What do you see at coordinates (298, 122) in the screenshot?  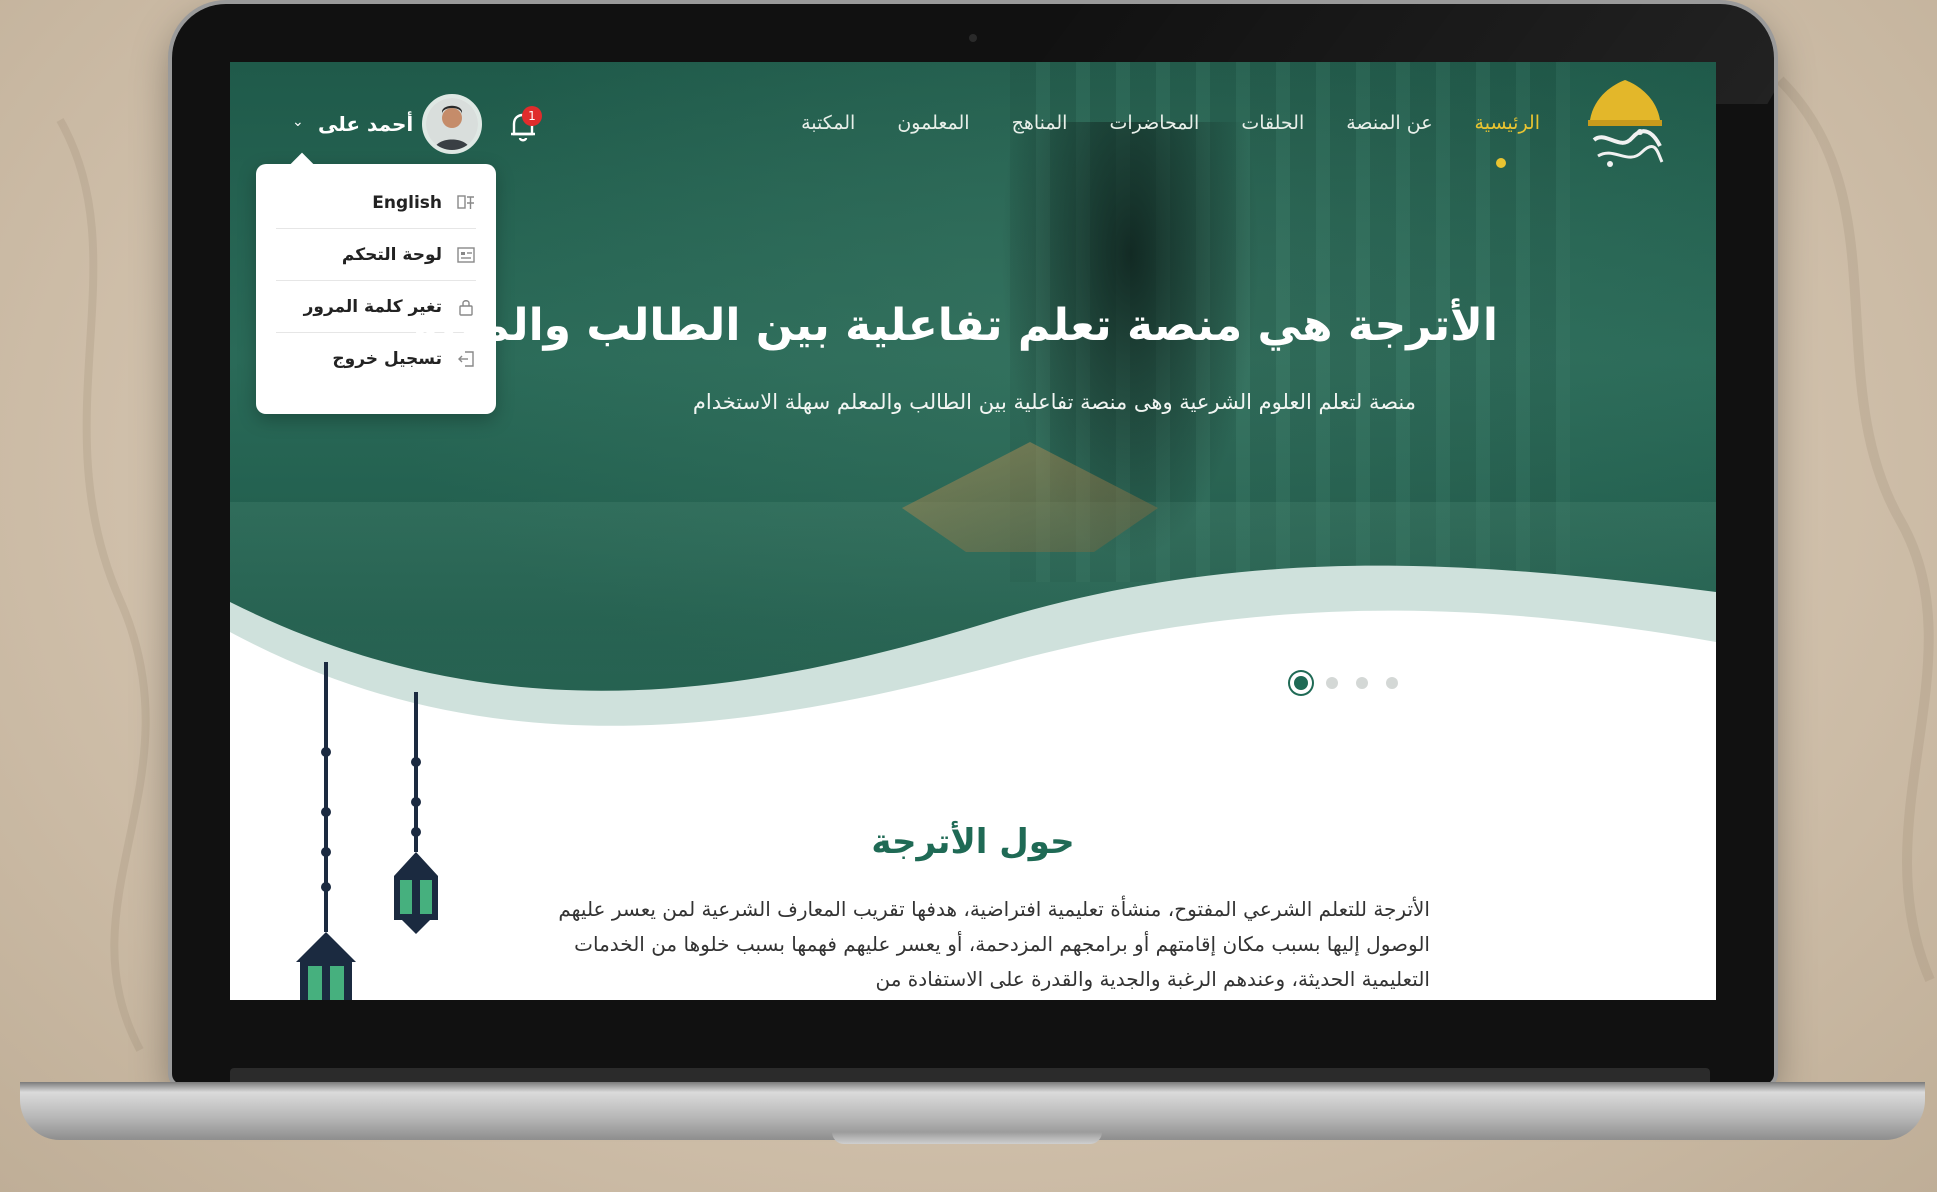 I see `chevron-down-icon: ⌄` at bounding box center [298, 122].